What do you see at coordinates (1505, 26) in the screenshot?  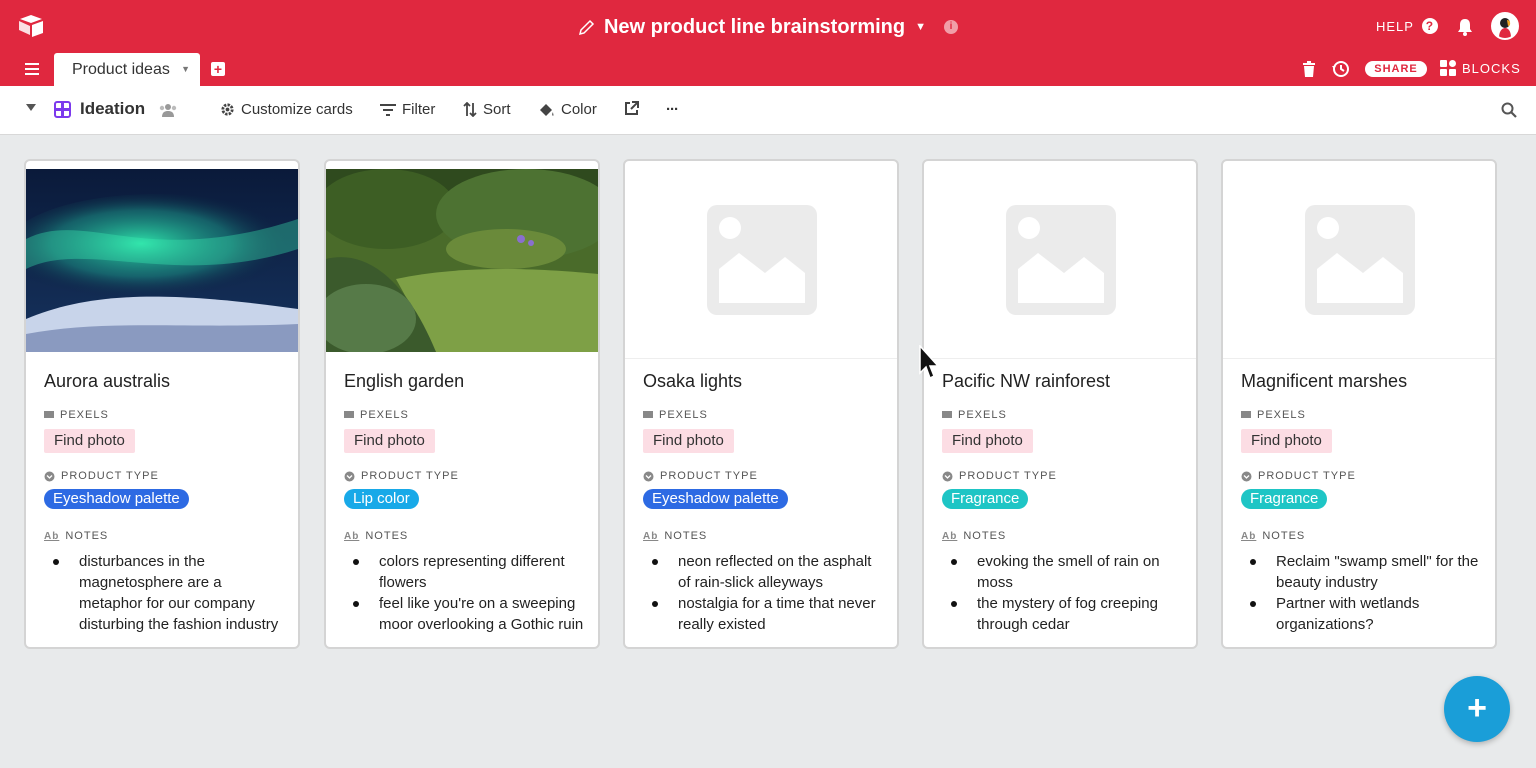 I see `avatar` at bounding box center [1505, 26].